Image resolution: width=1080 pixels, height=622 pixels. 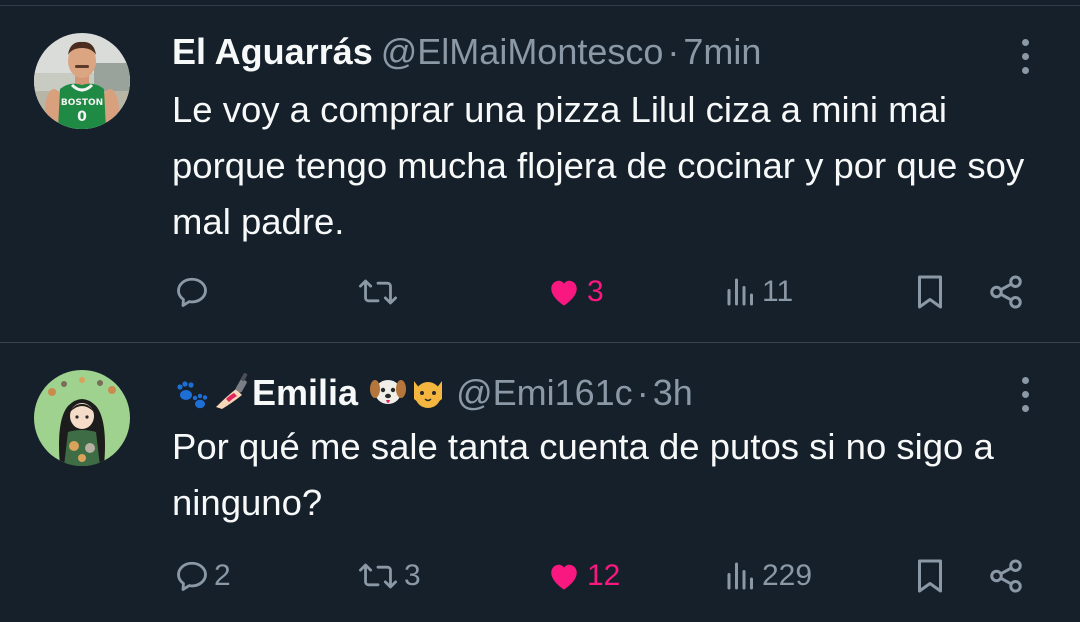 I want to click on display-name: Emilia, so click(x=305, y=392).